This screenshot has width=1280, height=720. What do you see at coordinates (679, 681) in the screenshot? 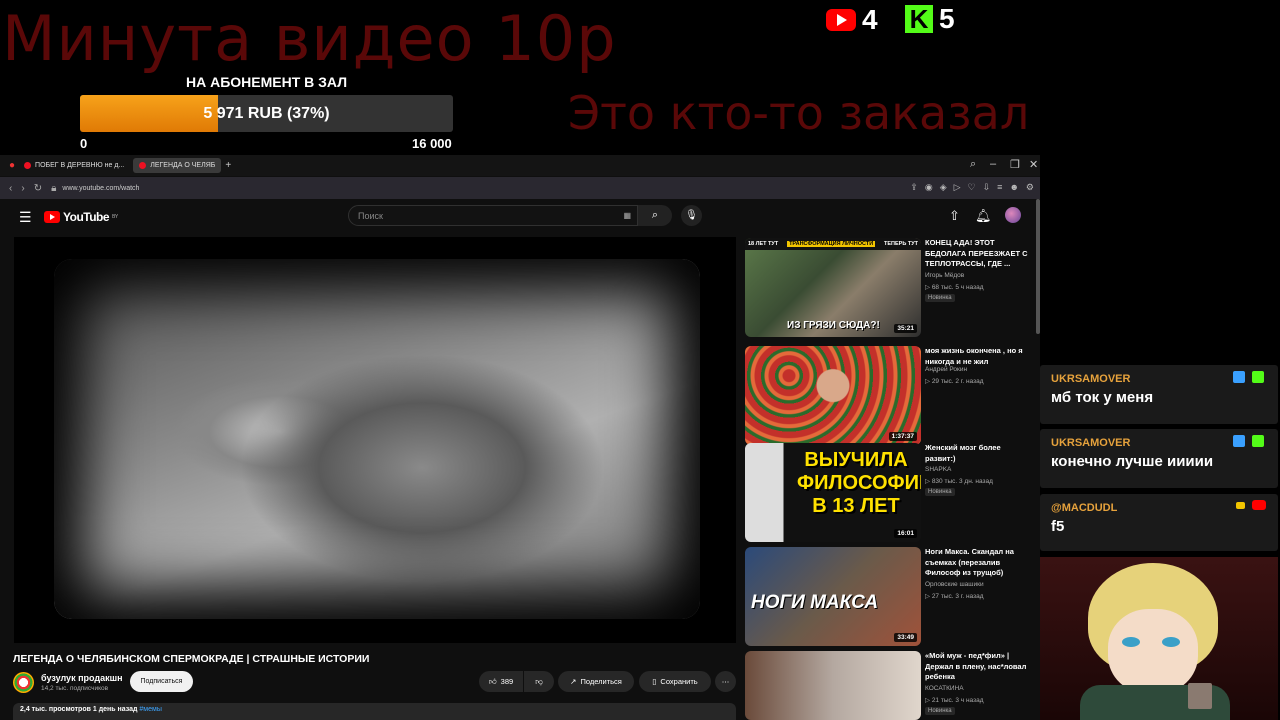
I see `save-label: Сохранить` at bounding box center [679, 681].